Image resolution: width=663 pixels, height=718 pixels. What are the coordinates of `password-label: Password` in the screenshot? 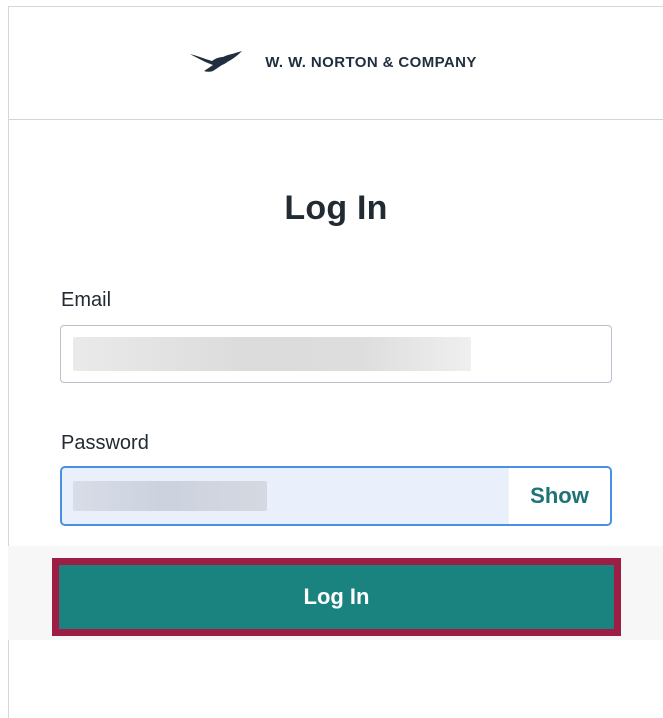 It's located at (105, 443).